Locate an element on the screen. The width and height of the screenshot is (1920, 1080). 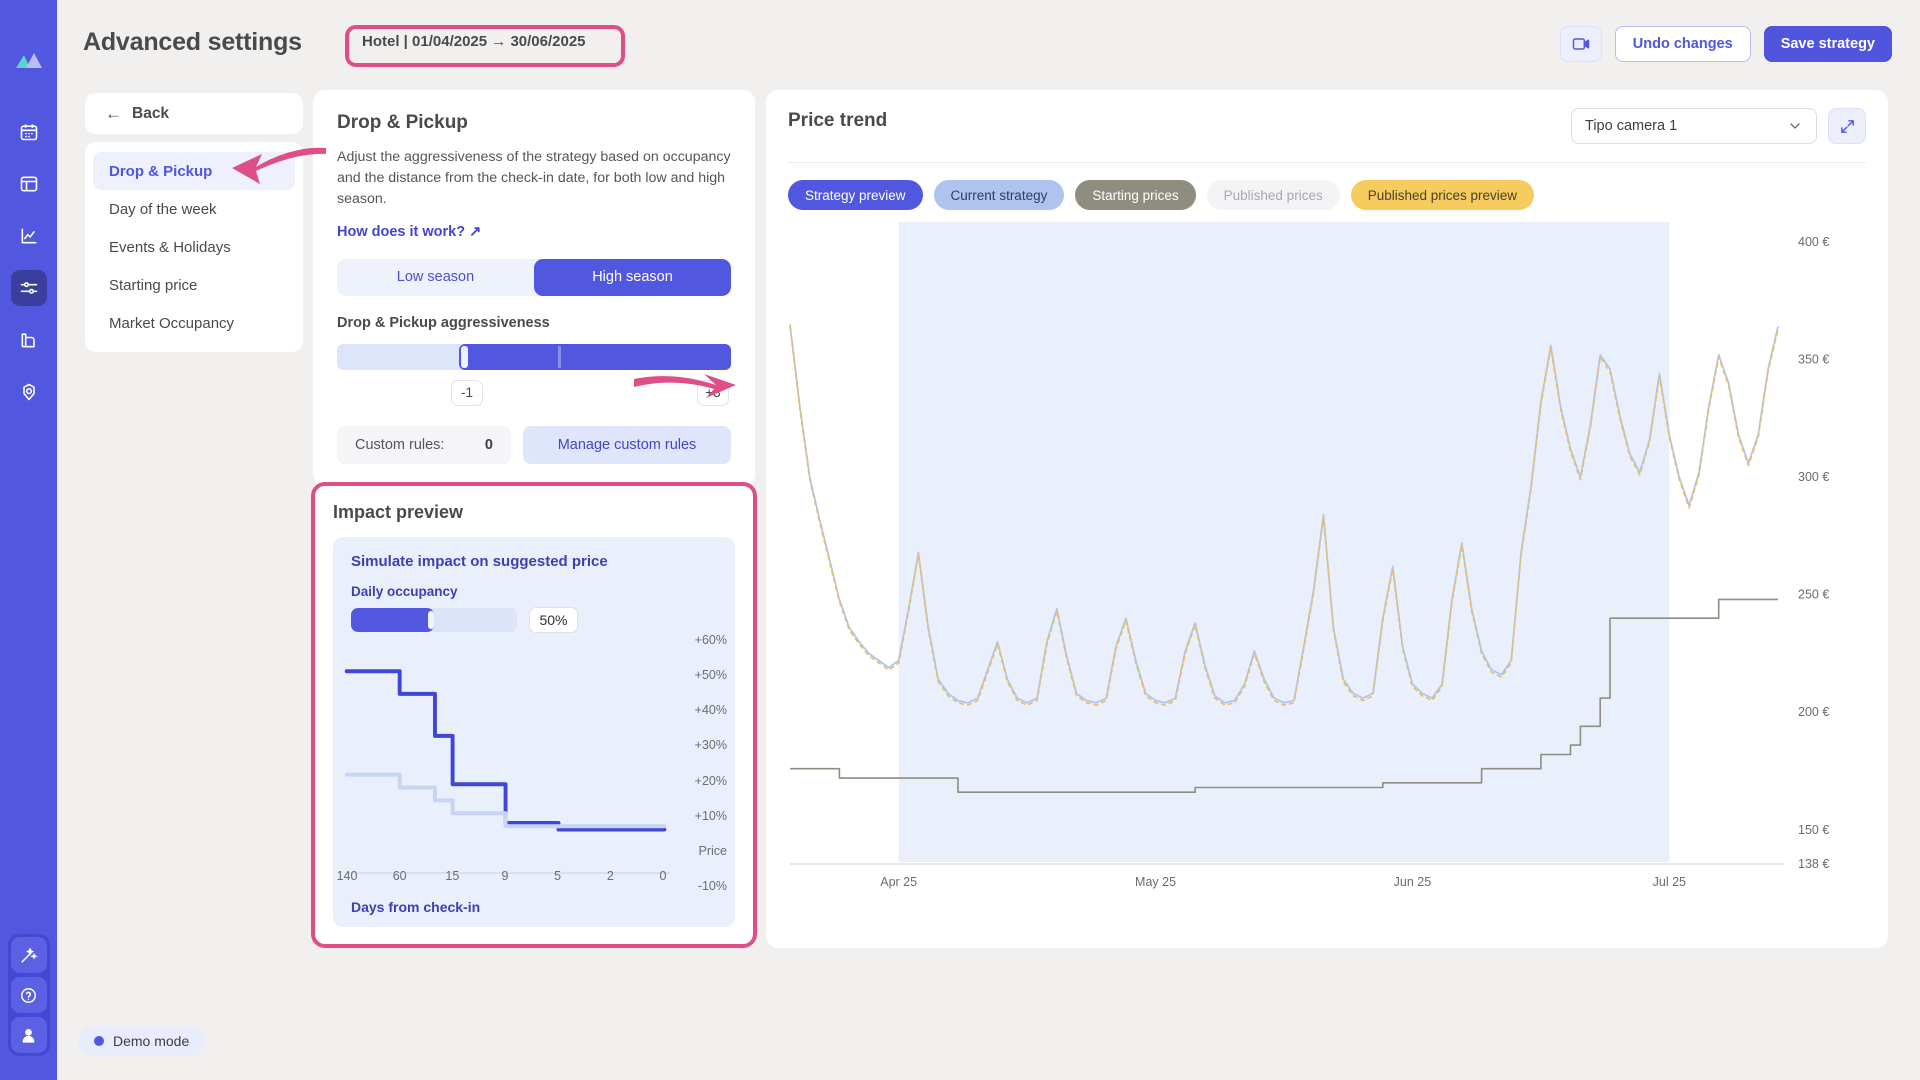
arrow-left-icon: ← is located at coordinates (113, 113).